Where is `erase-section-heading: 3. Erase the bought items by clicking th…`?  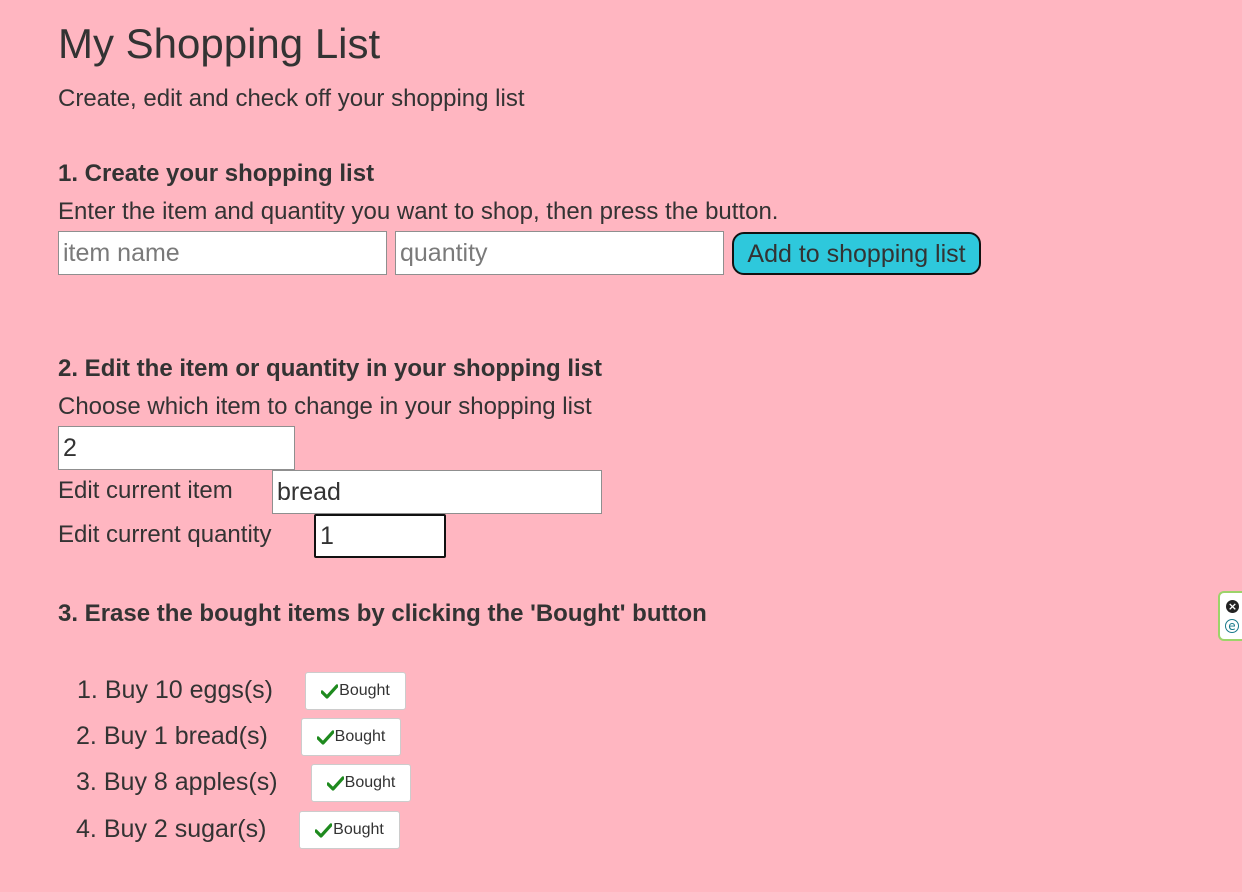
erase-section-heading: 3. Erase the bought items by clicking th… is located at coordinates (382, 613).